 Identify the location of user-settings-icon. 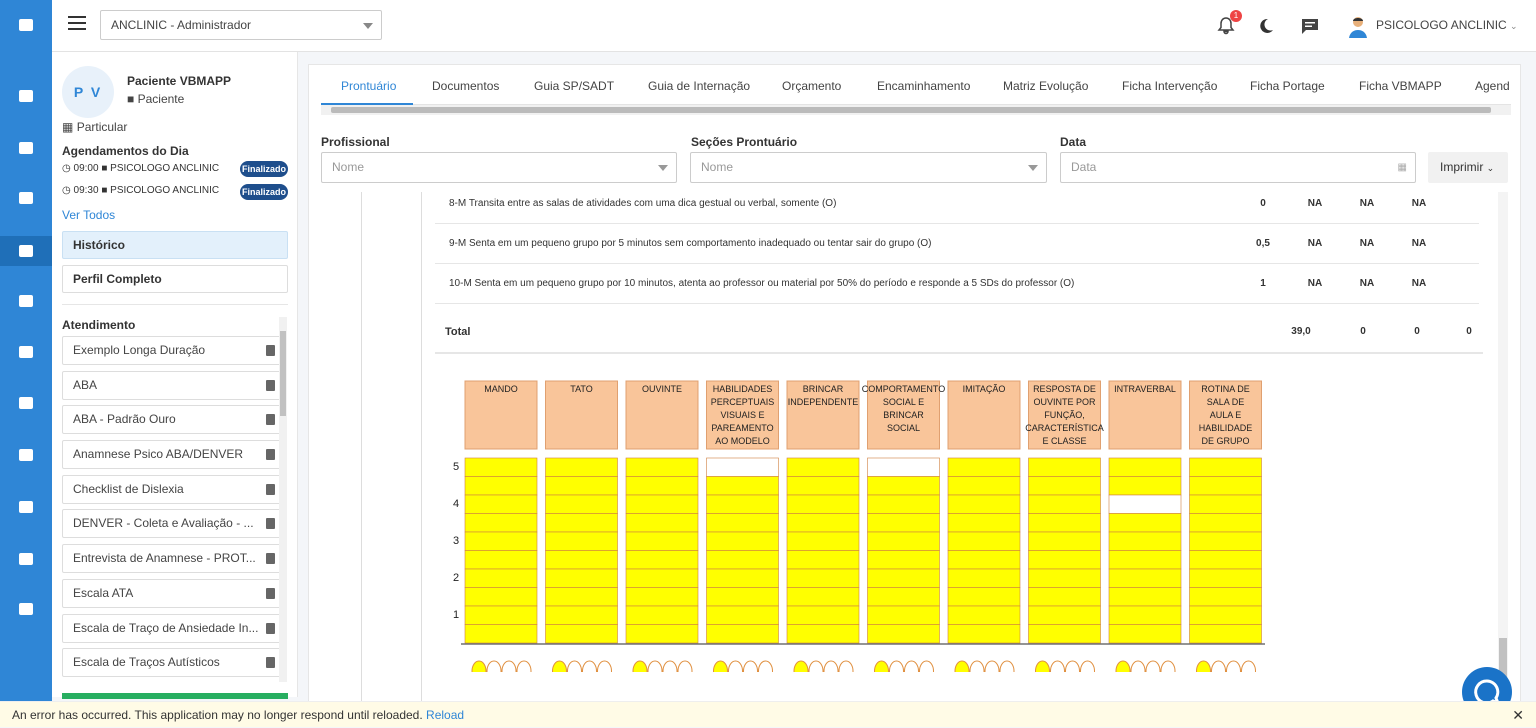
(26, 559).